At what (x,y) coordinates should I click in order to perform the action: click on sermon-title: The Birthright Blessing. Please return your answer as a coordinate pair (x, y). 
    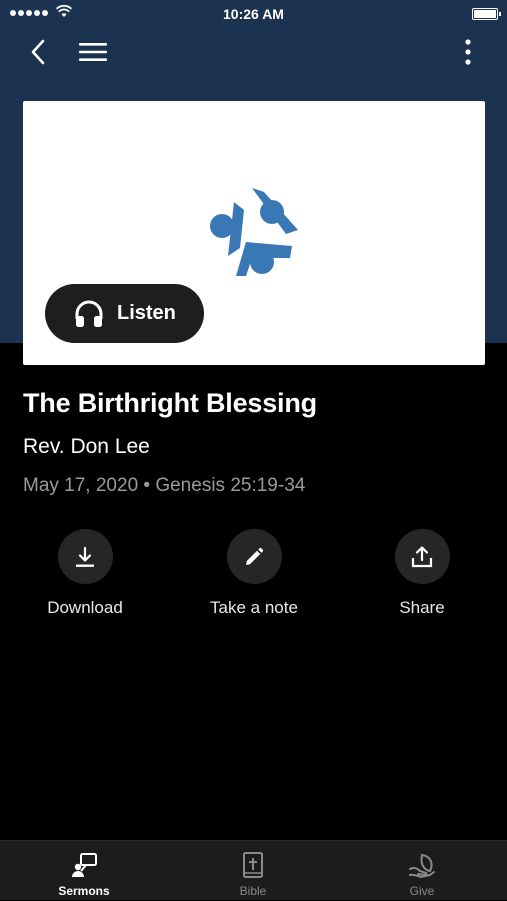
    Looking at the image, I should click on (170, 403).